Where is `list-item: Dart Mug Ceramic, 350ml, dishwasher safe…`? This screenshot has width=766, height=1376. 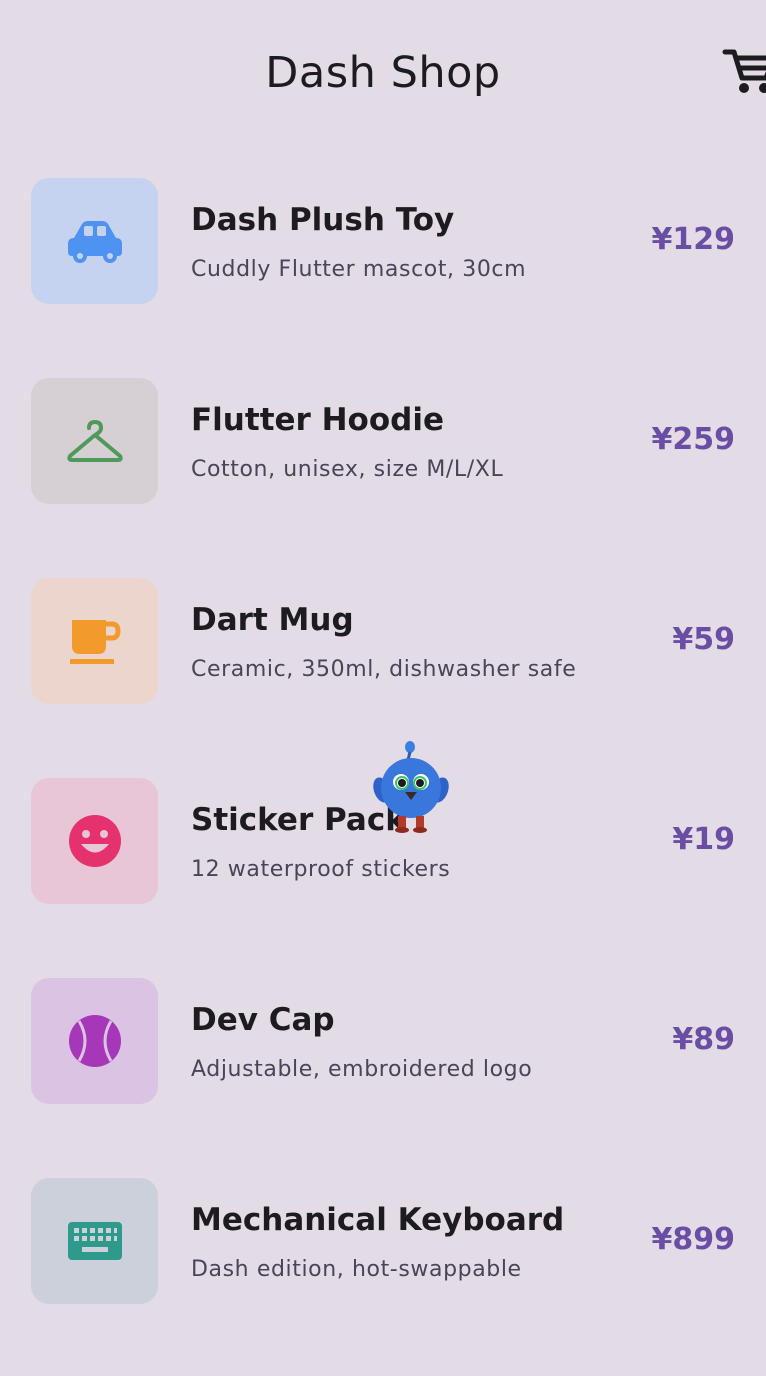
list-item: Dart Mug Ceramic, 350ml, dishwasher safe… is located at coordinates (383, 640).